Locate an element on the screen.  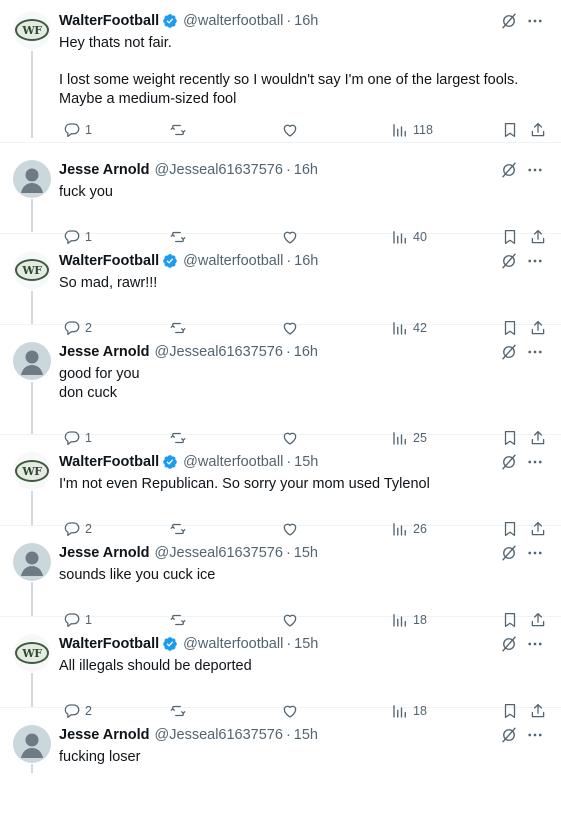
repost-icon is located at coordinates (178, 130).